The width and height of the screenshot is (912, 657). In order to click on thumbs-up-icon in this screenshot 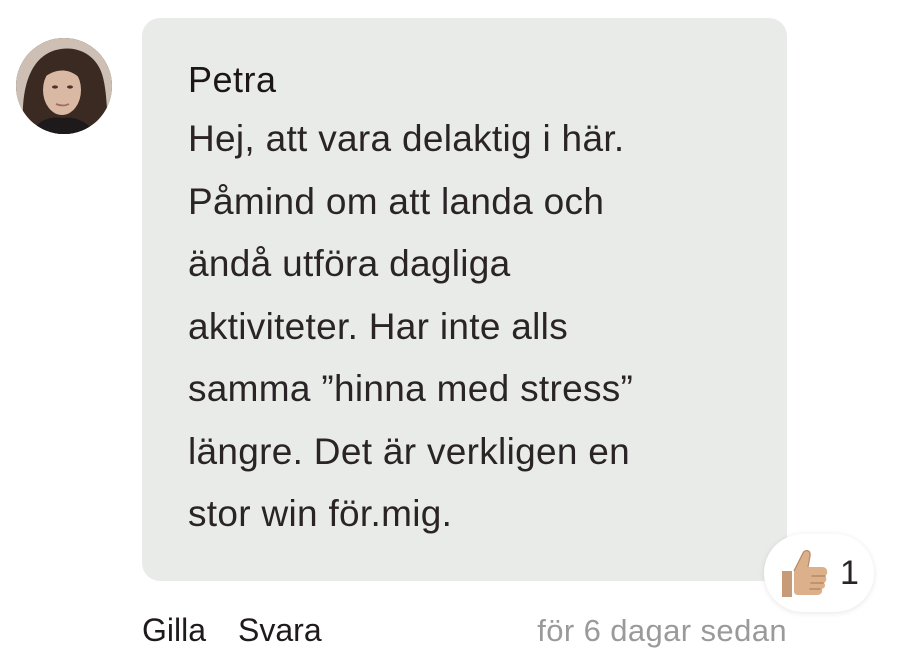, I will do `click(805, 573)`.